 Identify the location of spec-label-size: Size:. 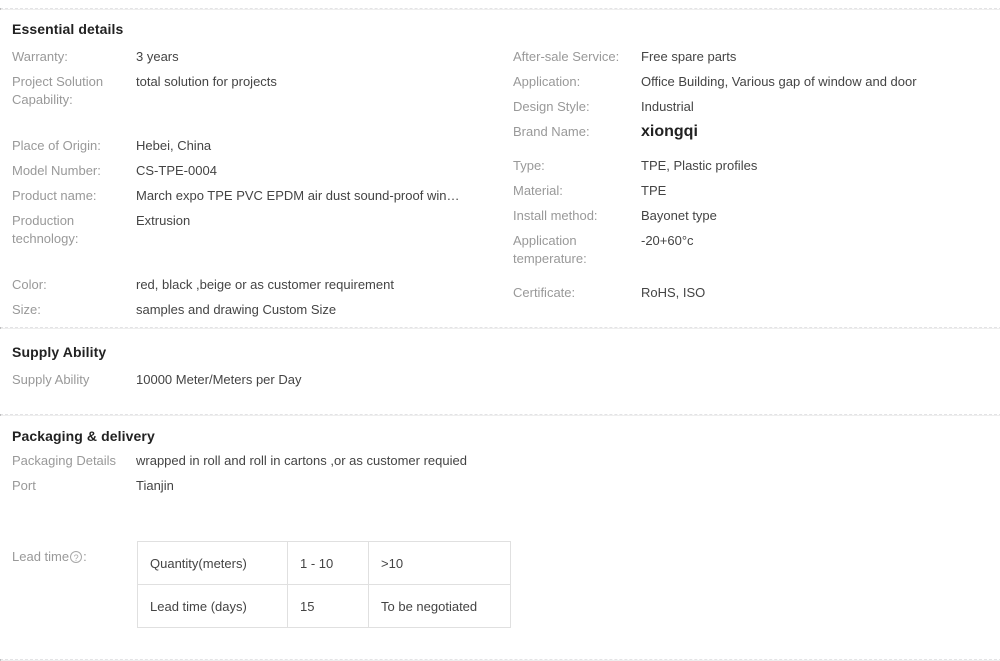
(26, 309).